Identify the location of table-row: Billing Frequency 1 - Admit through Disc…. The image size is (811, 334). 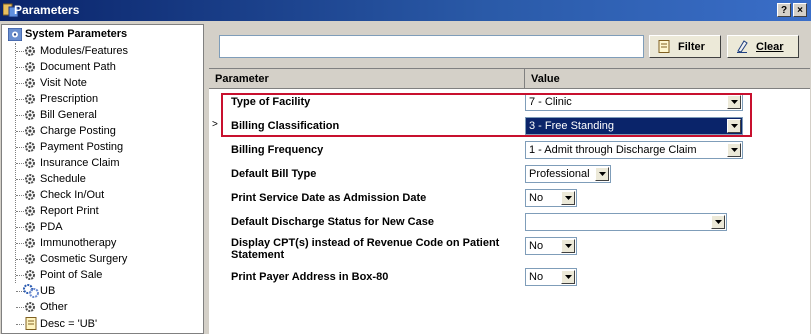
(509, 150).